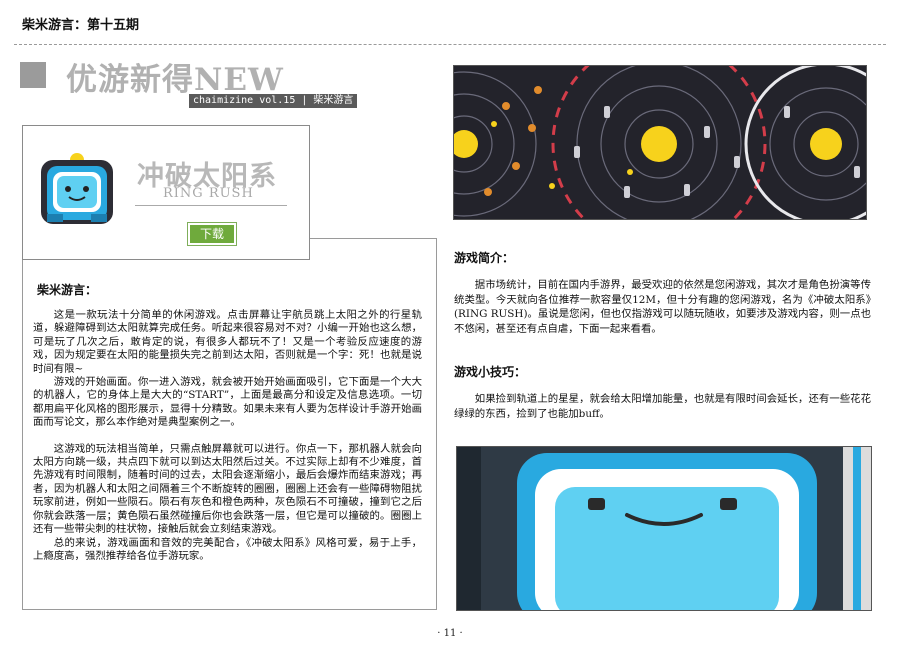  Describe the element at coordinates (67, 290) in the screenshot. I see `review-heading: 柴米游言：` at that location.